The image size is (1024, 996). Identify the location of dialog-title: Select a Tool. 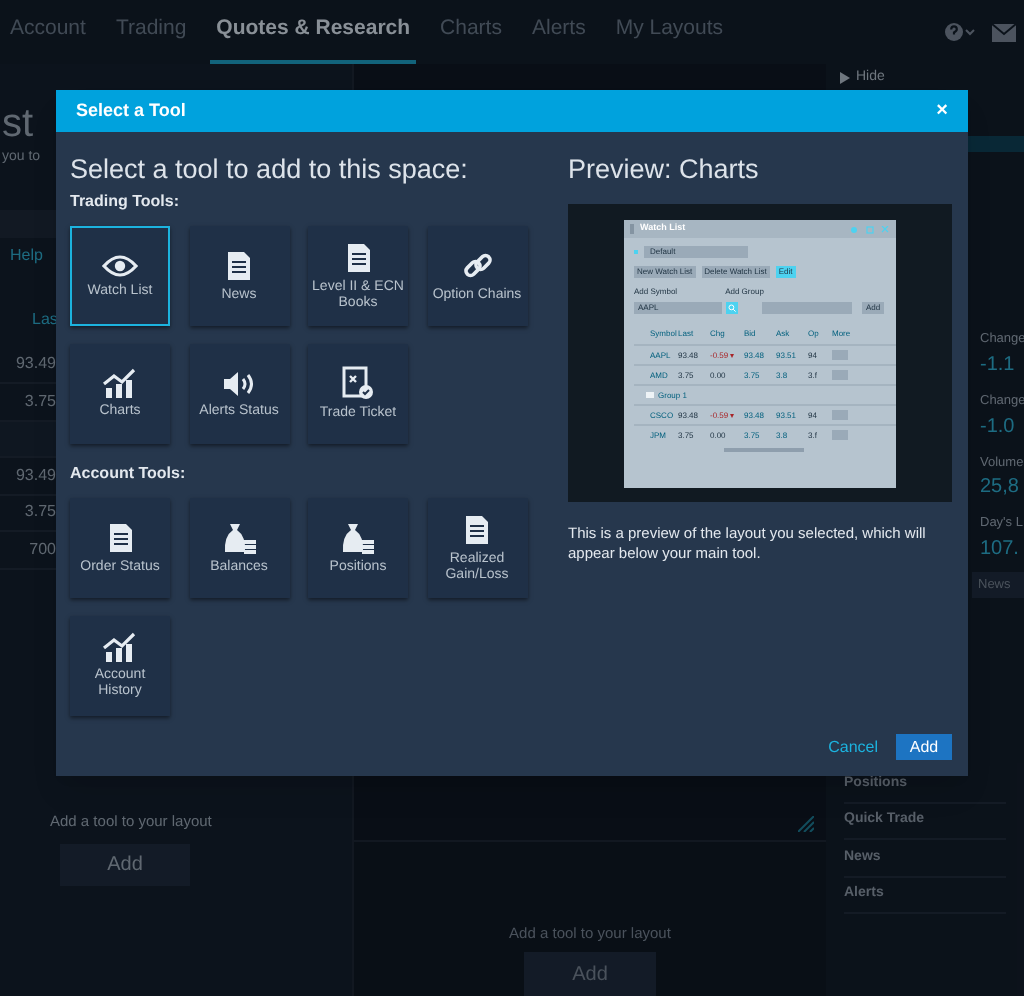
(131, 110).